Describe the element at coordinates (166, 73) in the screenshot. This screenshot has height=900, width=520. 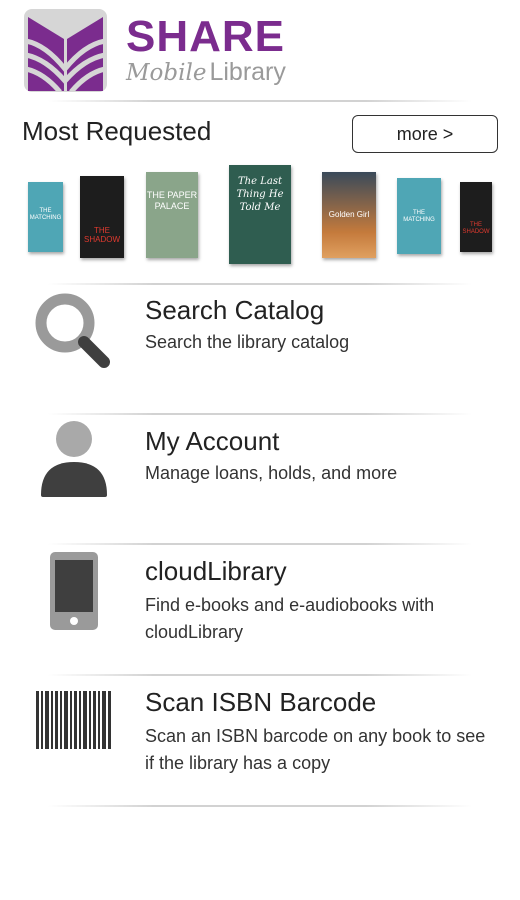
I see `brand-subtitle-mobile: Mobile` at that location.